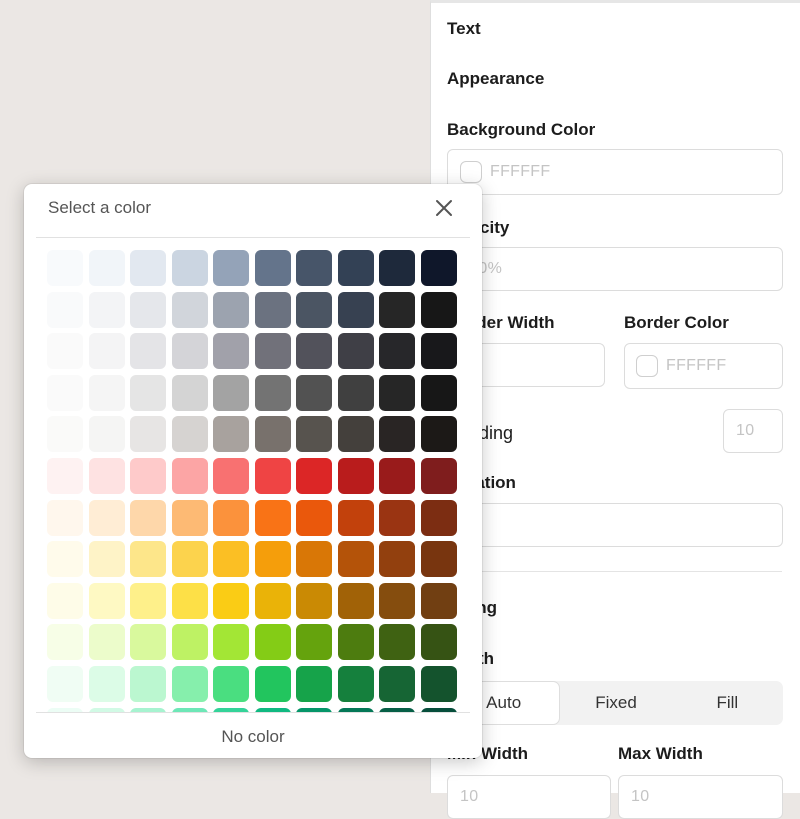 The height and width of the screenshot is (819, 800). What do you see at coordinates (615, 525) in the screenshot?
I see `rotation-input` at bounding box center [615, 525].